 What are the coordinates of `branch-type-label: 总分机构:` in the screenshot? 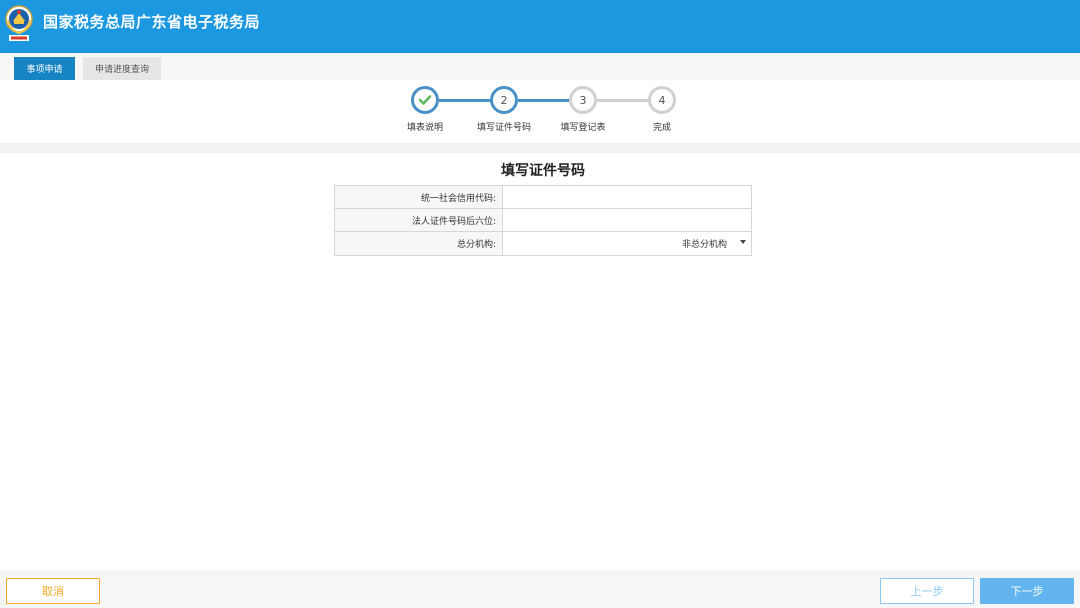 It's located at (419, 243).